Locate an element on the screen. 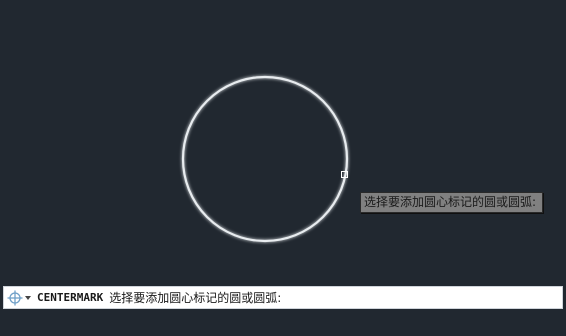  command-line: CENTERMARK 选择要添加圆心标记的圆或圆弧: is located at coordinates (283, 297).